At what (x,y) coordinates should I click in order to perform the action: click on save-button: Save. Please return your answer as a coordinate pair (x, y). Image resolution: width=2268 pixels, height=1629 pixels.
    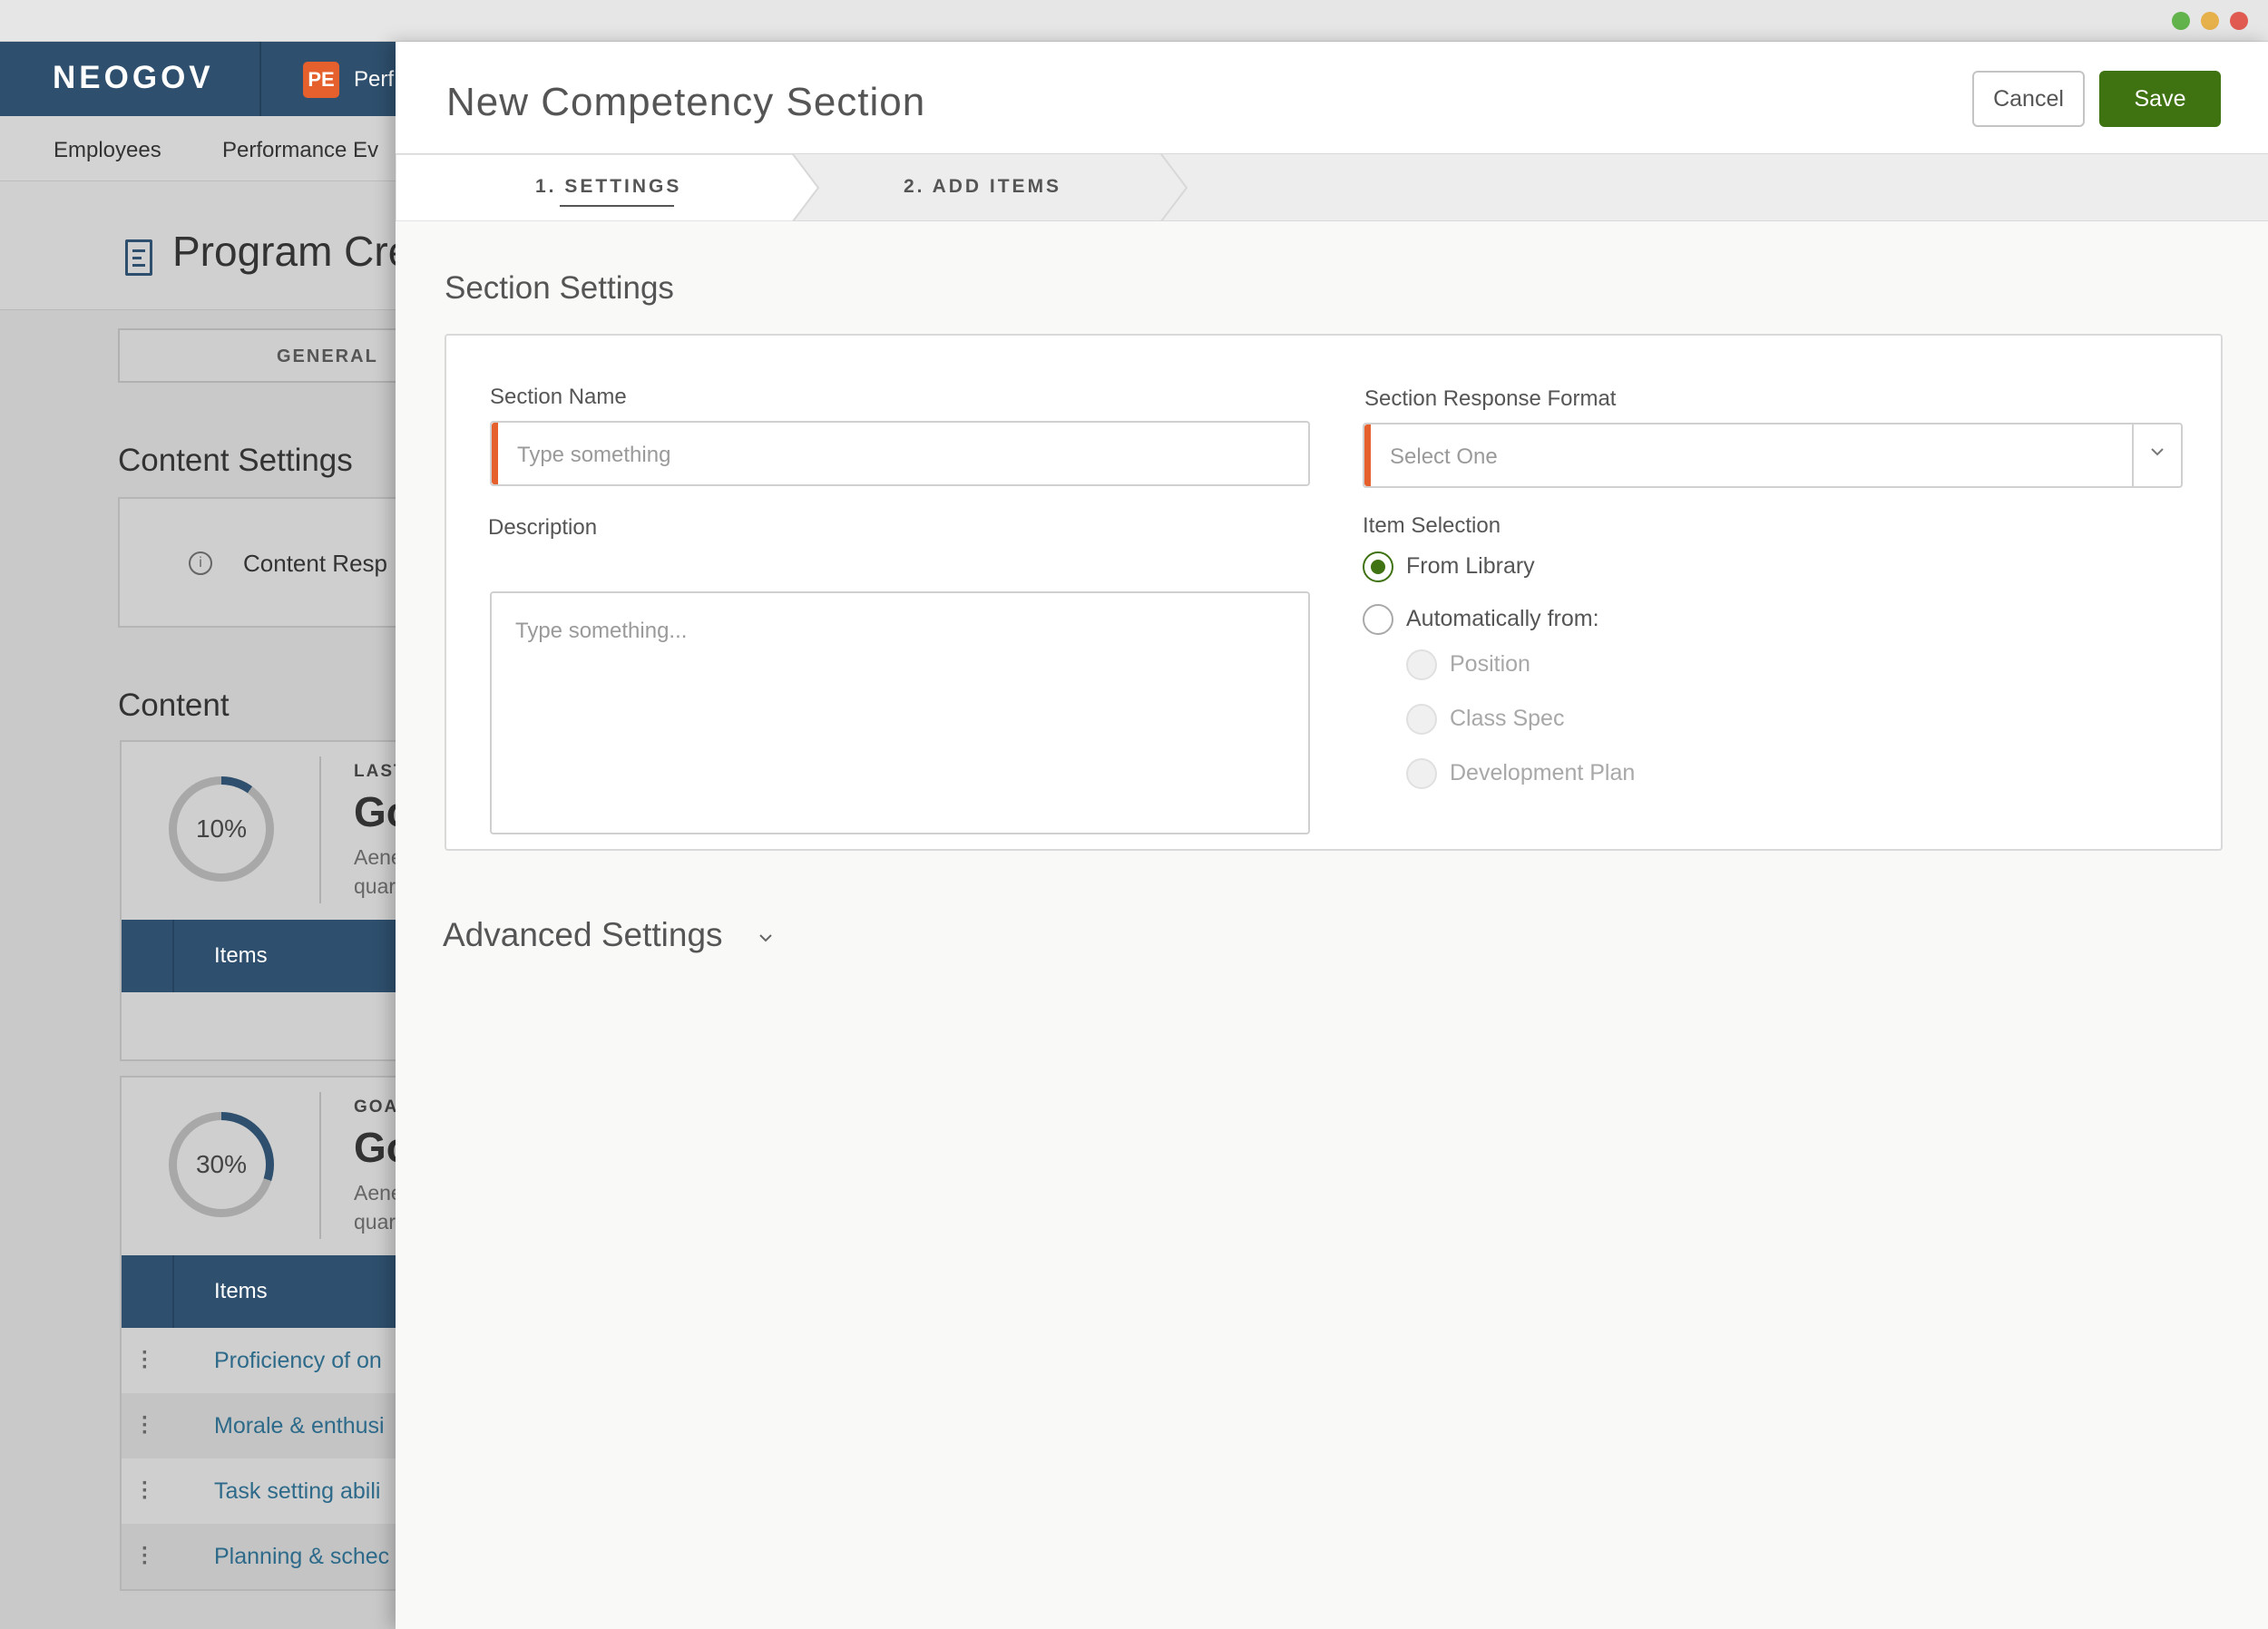
    Looking at the image, I should click on (2160, 99).